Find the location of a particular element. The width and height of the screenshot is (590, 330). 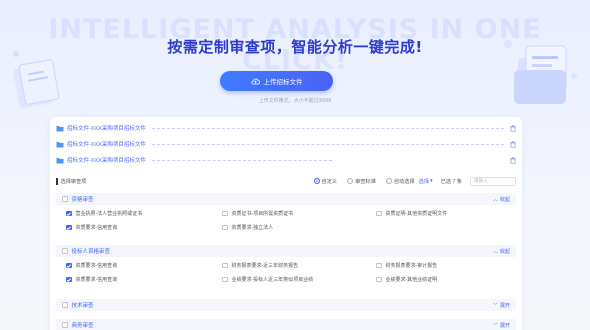

radio-custom: 自定义 is located at coordinates (325, 181).